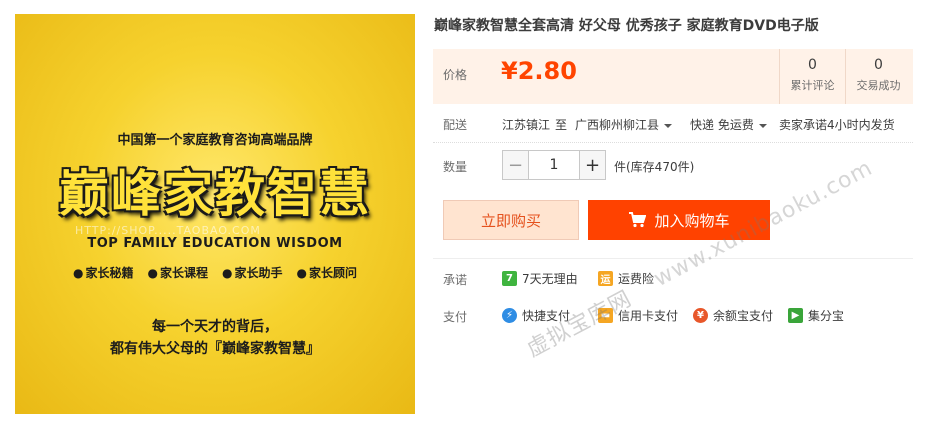 This screenshot has height=427, width=928. Describe the element at coordinates (592, 165) in the screenshot. I see `increase-quantity-button: +` at that location.